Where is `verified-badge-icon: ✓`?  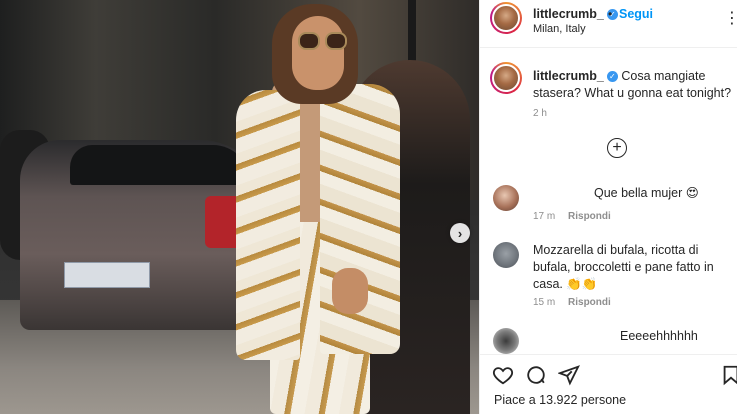 verified-badge-icon: ✓ is located at coordinates (612, 76).